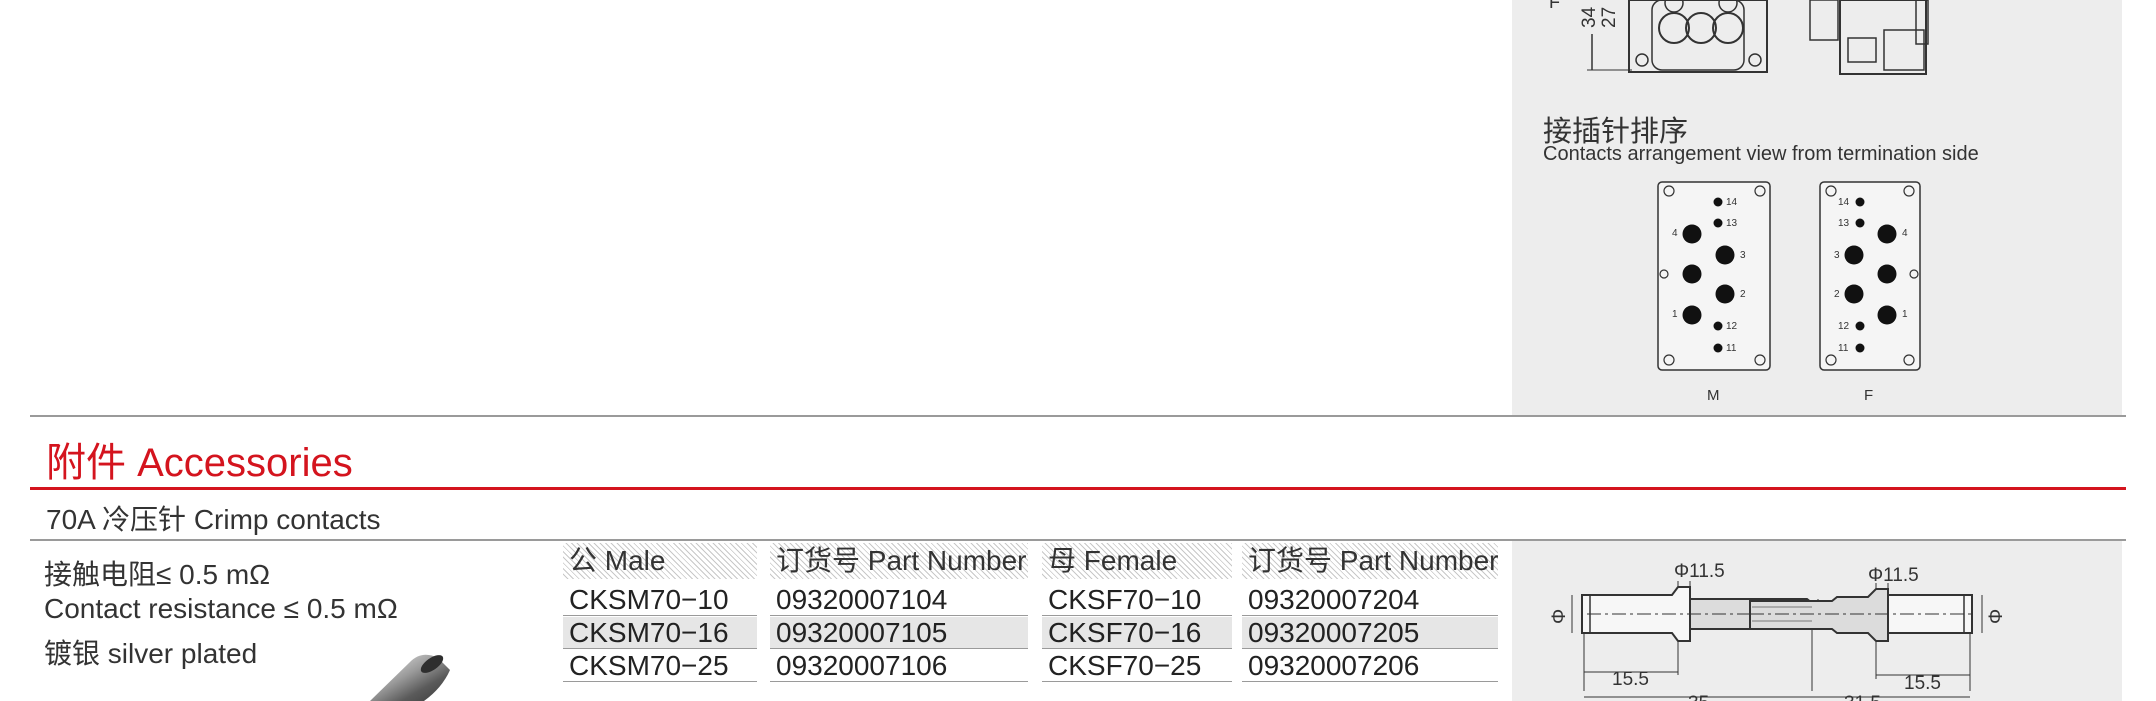 Image resolution: width=2156 pixels, height=701 pixels. Describe the element at coordinates (1817, 621) in the screenshot. I see `crimp-contact-drawing: Φ11.5 15.5 35 Φ Φ9 Φ11.5 15.5 31.5 Φ` at that location.